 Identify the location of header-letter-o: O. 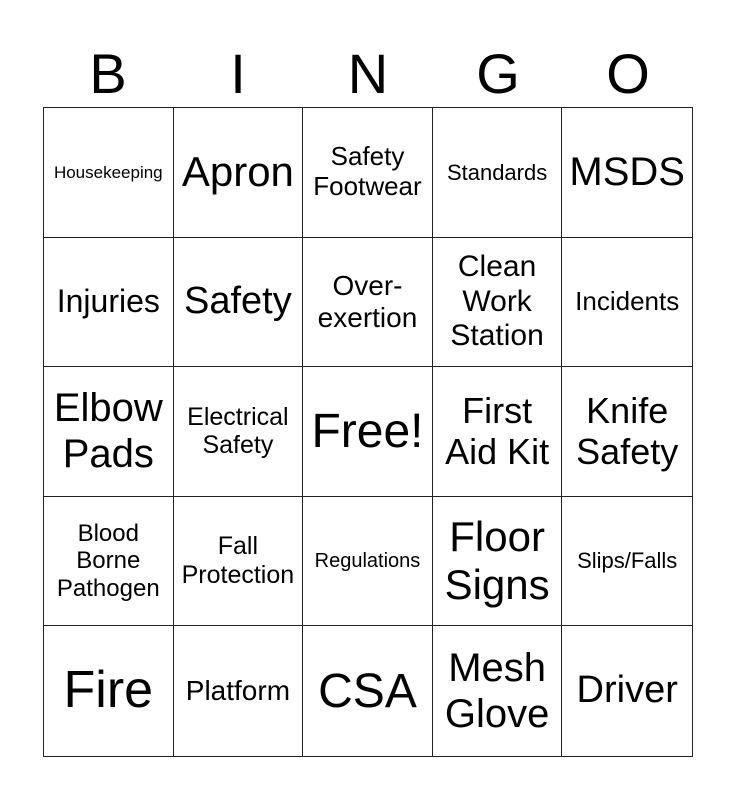
(628, 73).